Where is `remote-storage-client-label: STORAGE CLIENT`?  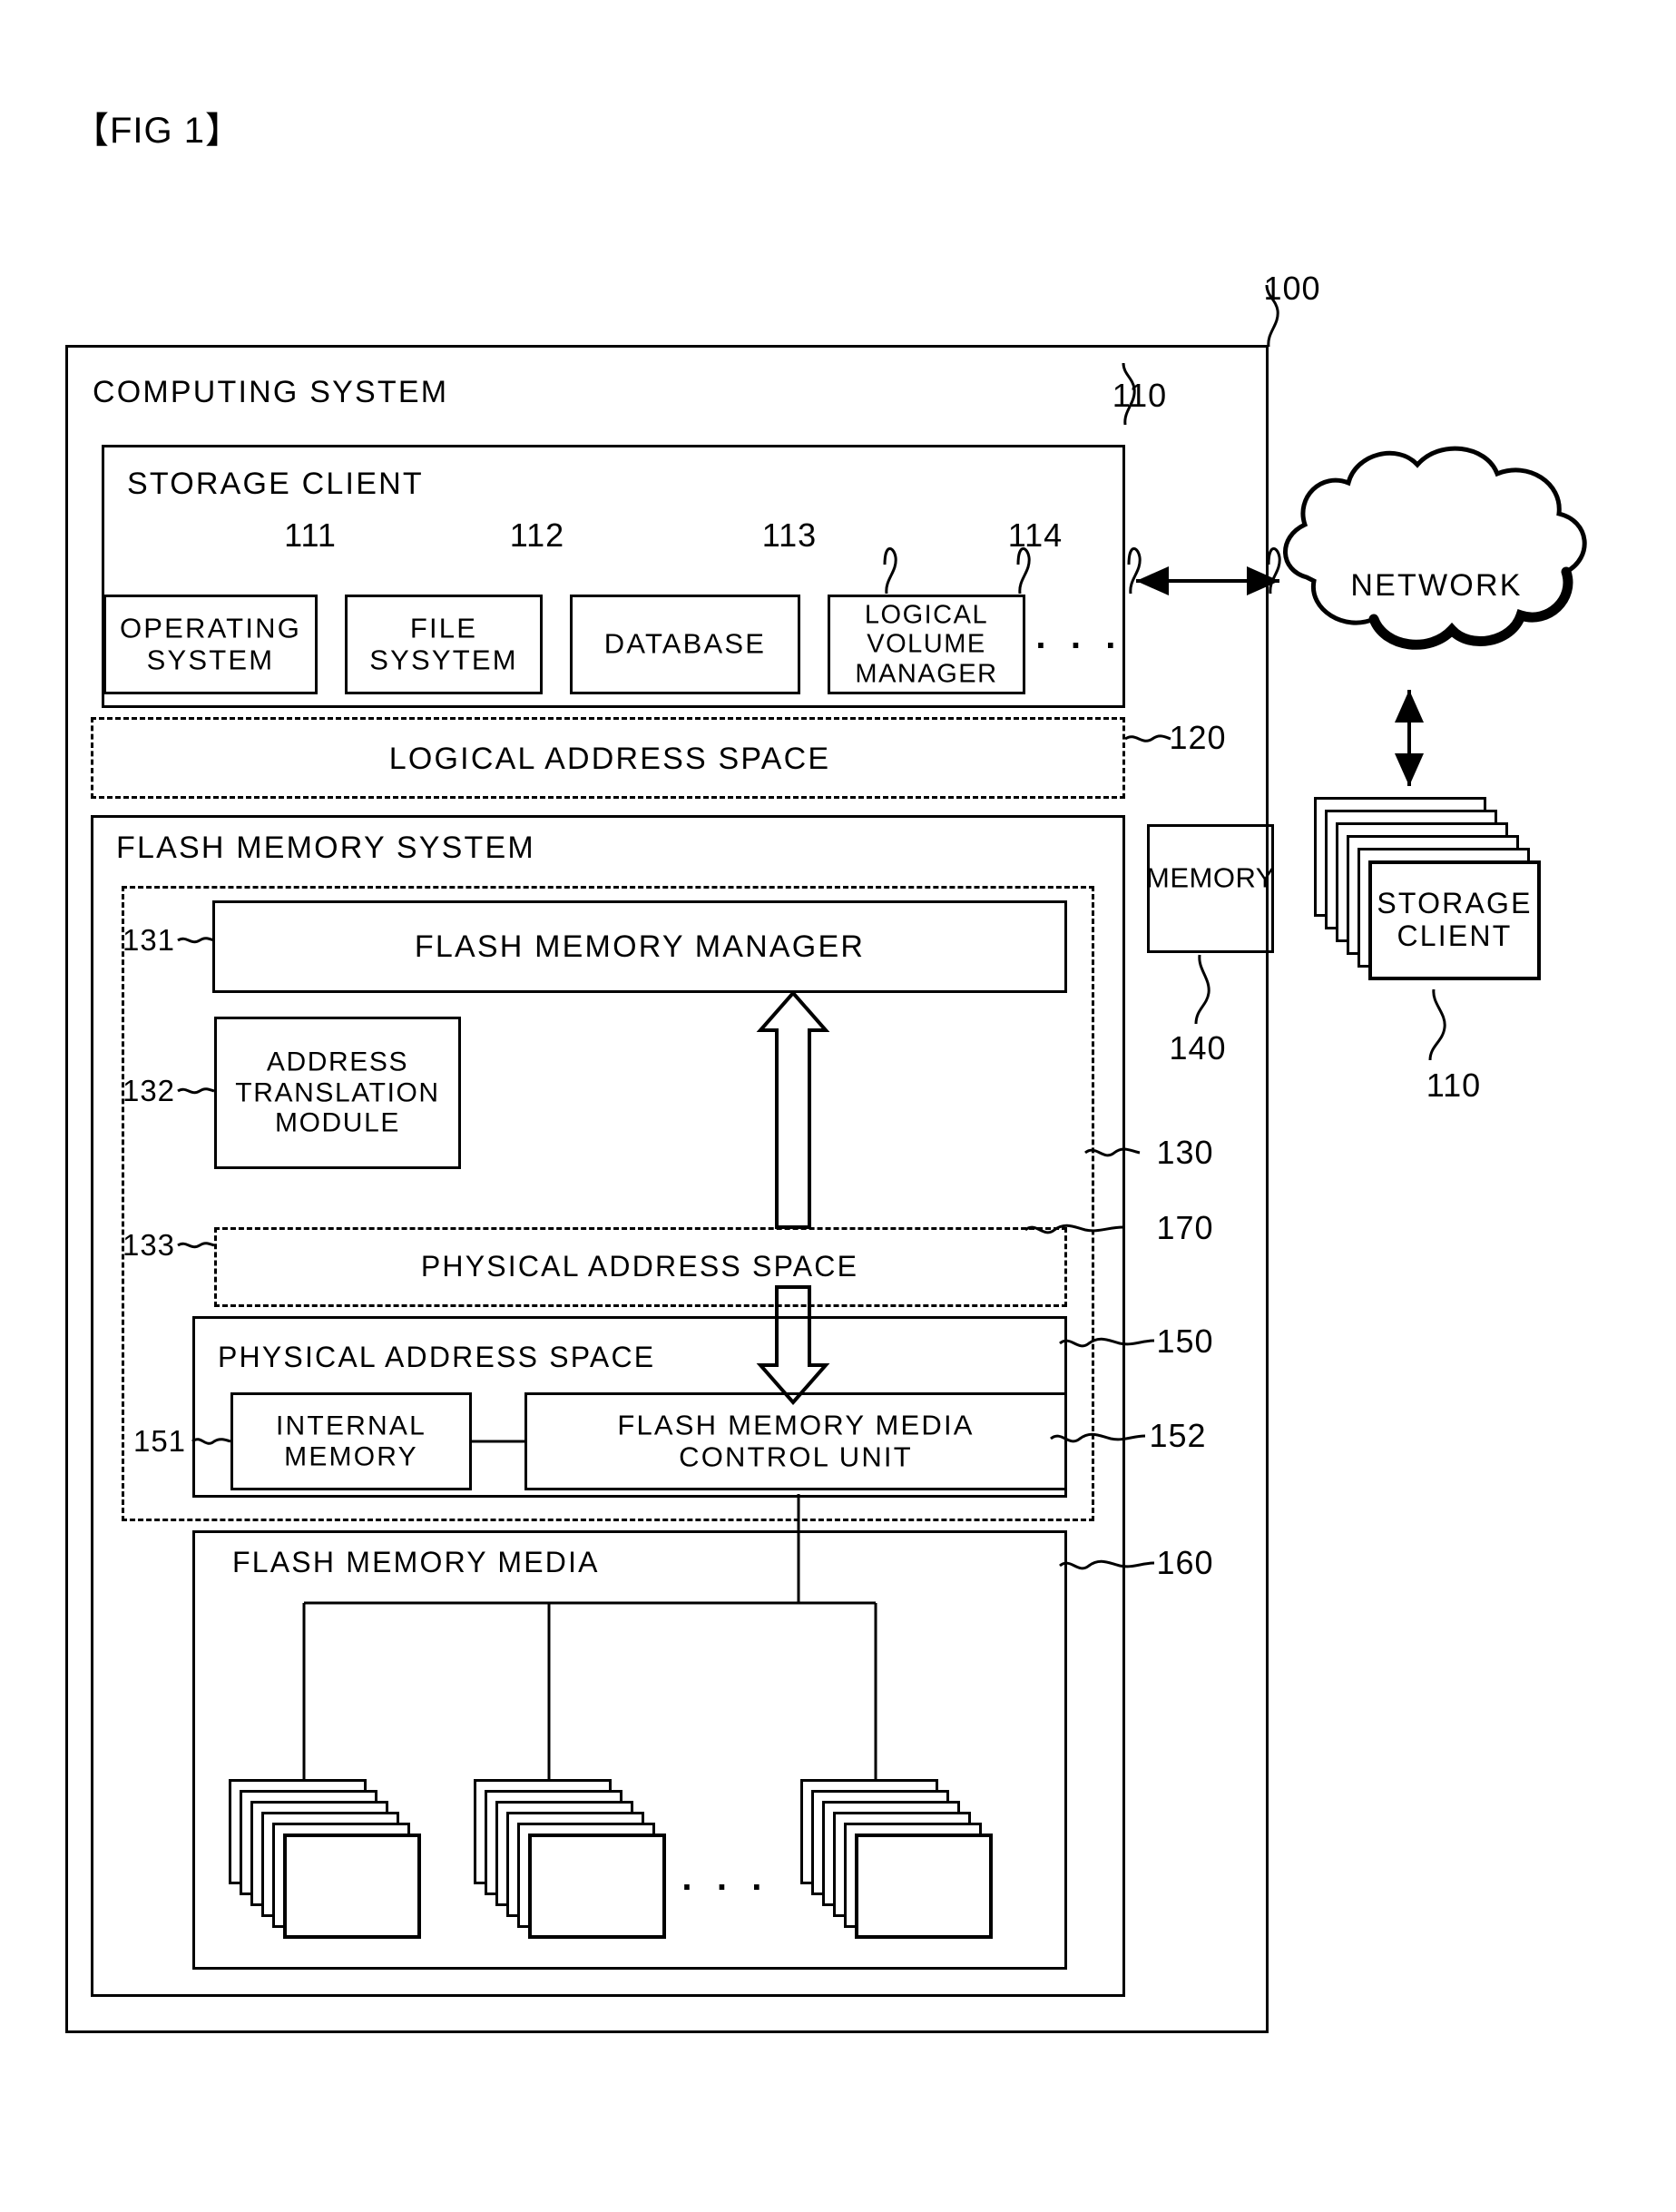 remote-storage-client-label: STORAGE CLIENT is located at coordinates (1455, 920).